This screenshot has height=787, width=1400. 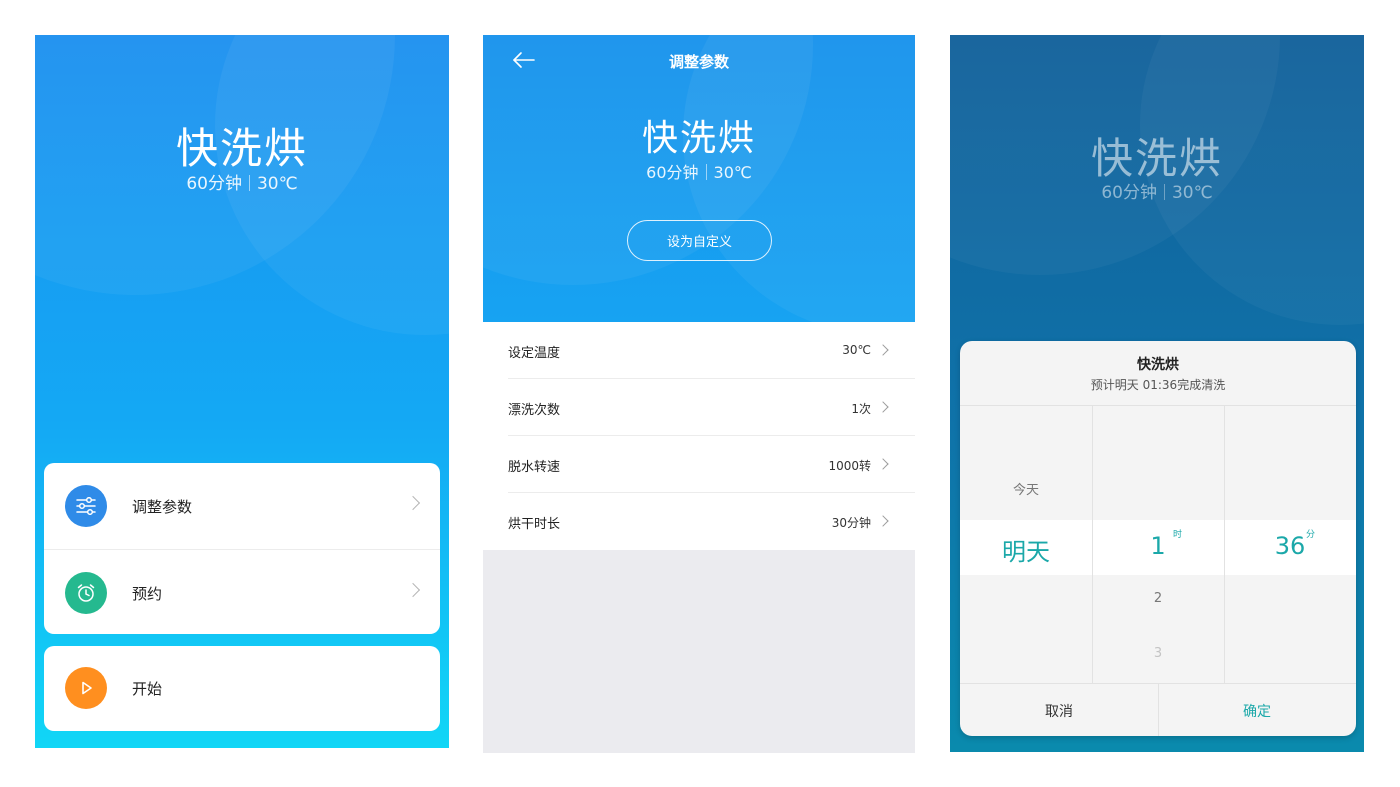 I want to click on setting-row-dry: 烘干时长 30分钟, so click(x=699, y=521).